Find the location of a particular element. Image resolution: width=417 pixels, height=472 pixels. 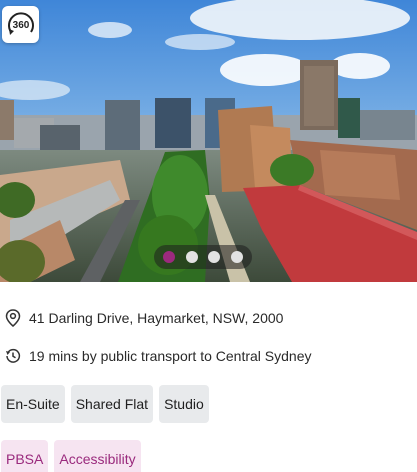

tag-studio: Studio is located at coordinates (184, 404).